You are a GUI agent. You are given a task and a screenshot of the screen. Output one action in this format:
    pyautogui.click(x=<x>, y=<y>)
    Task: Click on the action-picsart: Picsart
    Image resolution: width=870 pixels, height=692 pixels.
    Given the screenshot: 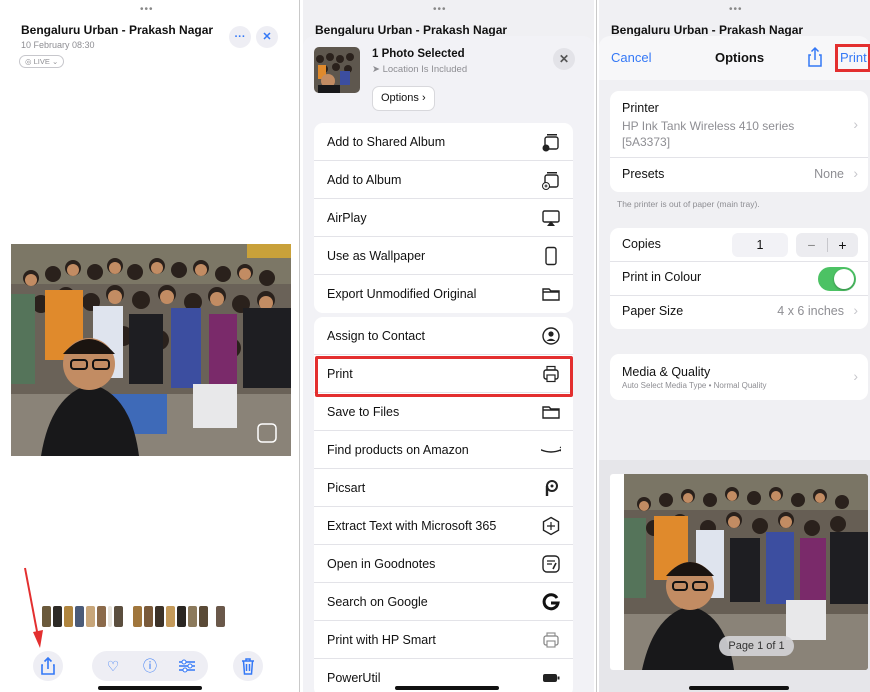 What is the action you would take?
    pyautogui.click(x=443, y=488)
    